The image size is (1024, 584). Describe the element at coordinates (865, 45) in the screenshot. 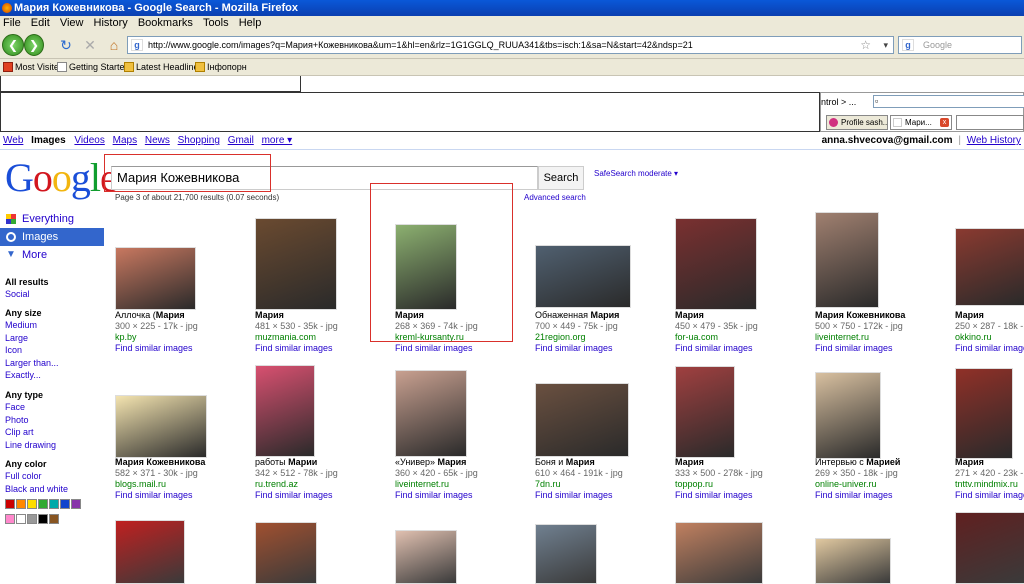

I see `bookmark-star-icon: ☆` at that location.